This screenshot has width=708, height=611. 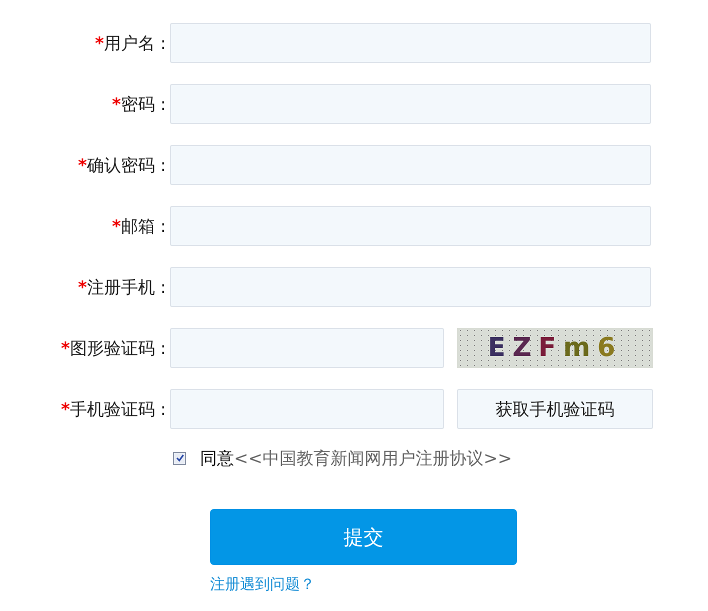 I want to click on field-label: 确认密码 :, so click(x=126, y=166).